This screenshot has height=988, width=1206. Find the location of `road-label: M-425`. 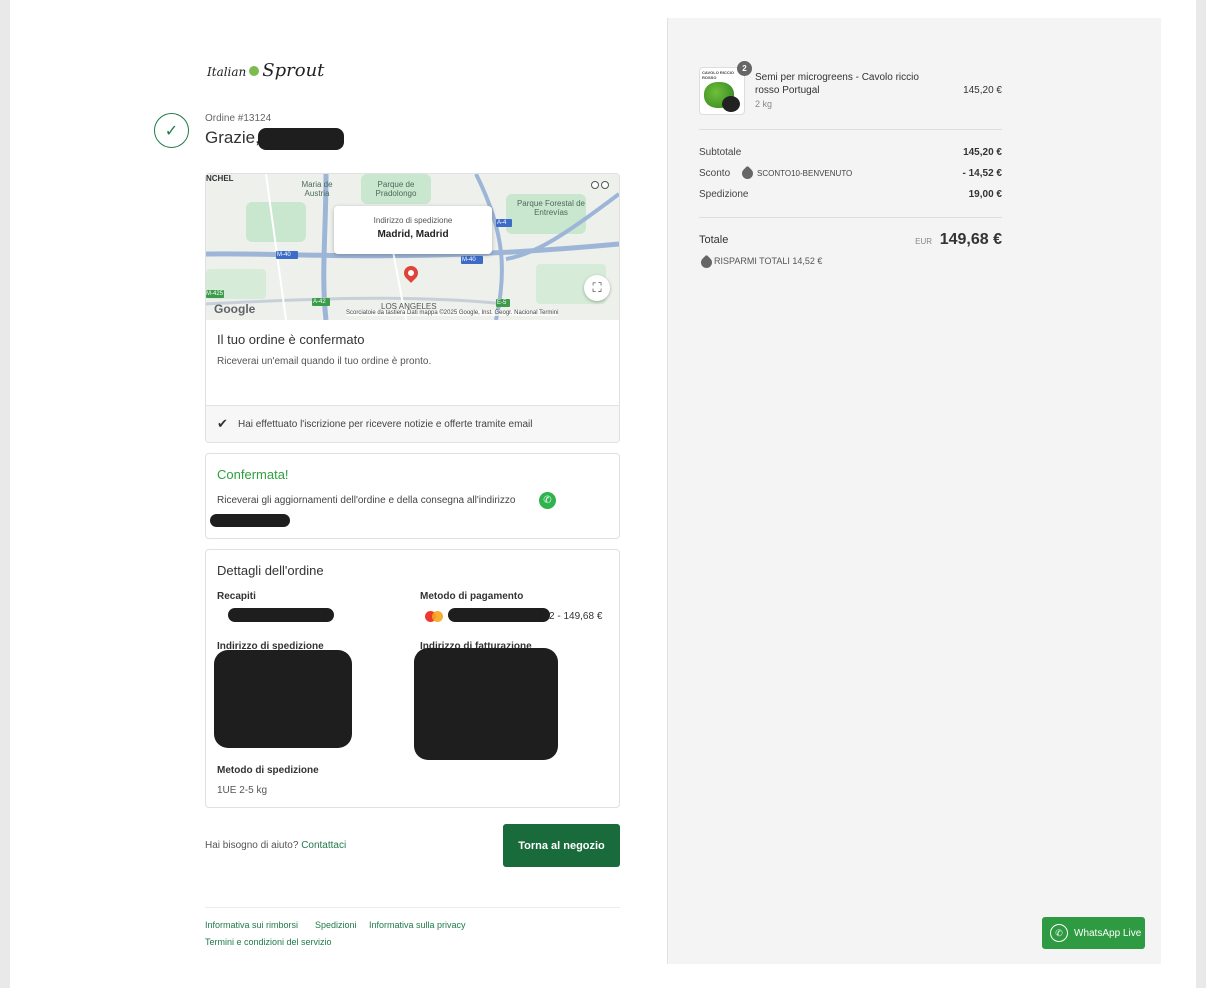

road-label: M-425 is located at coordinates (215, 294).